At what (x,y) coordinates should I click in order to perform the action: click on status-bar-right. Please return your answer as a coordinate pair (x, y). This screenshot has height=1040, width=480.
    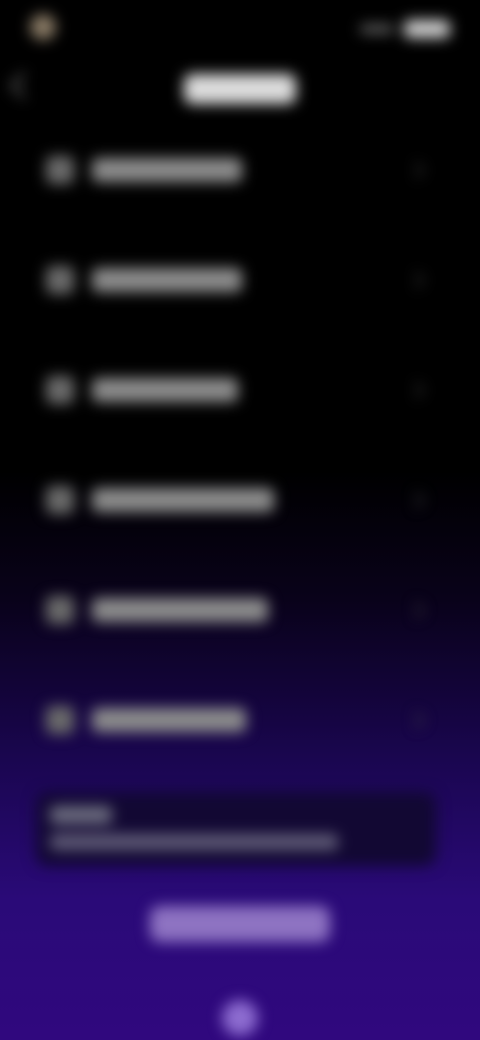
    Looking at the image, I should click on (405, 29).